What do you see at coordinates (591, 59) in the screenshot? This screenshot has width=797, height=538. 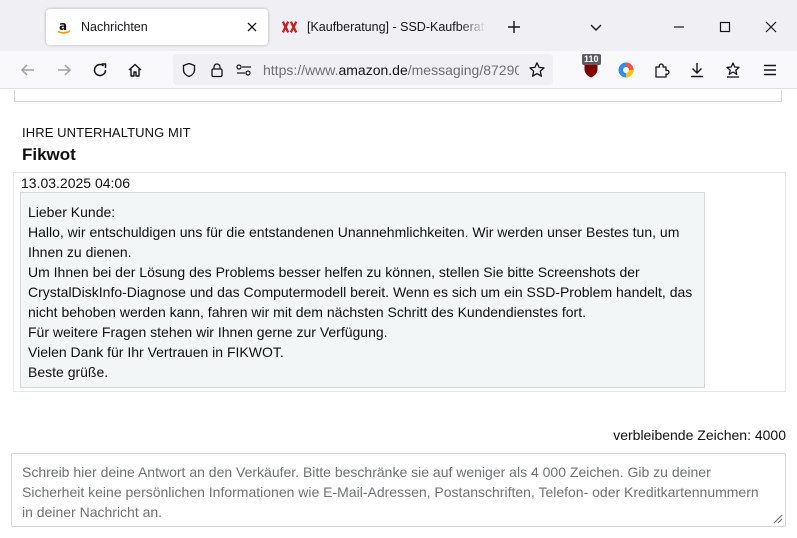 I see `extension-badge-count: 110` at bounding box center [591, 59].